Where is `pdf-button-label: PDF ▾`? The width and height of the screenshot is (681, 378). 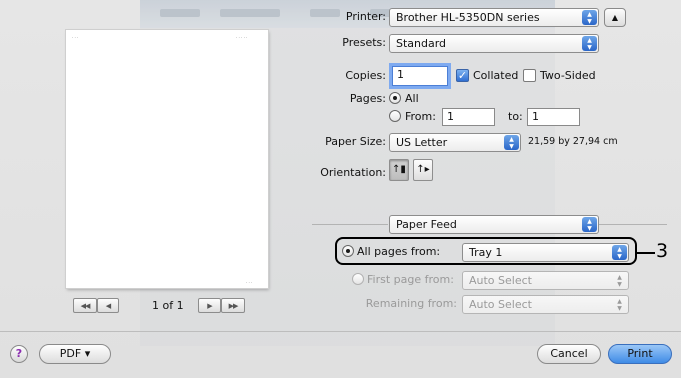 pdf-button-label: PDF ▾ is located at coordinates (75, 353).